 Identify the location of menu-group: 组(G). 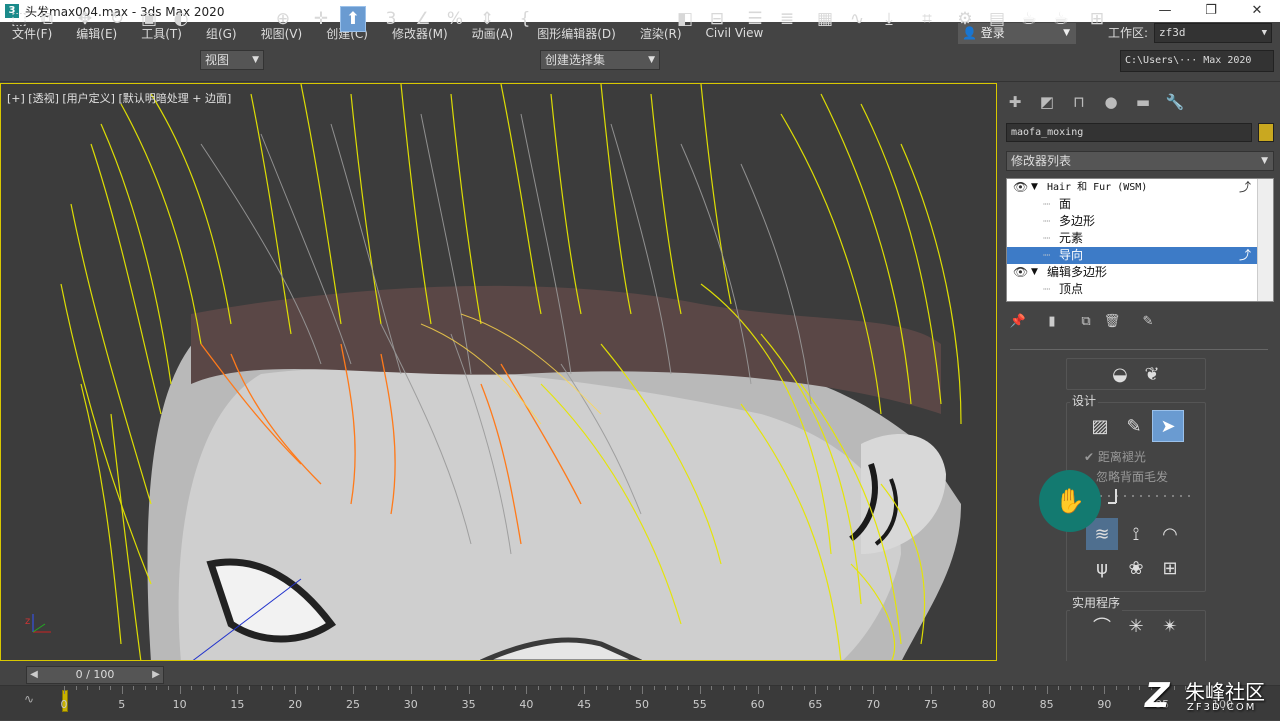
(221, 33).